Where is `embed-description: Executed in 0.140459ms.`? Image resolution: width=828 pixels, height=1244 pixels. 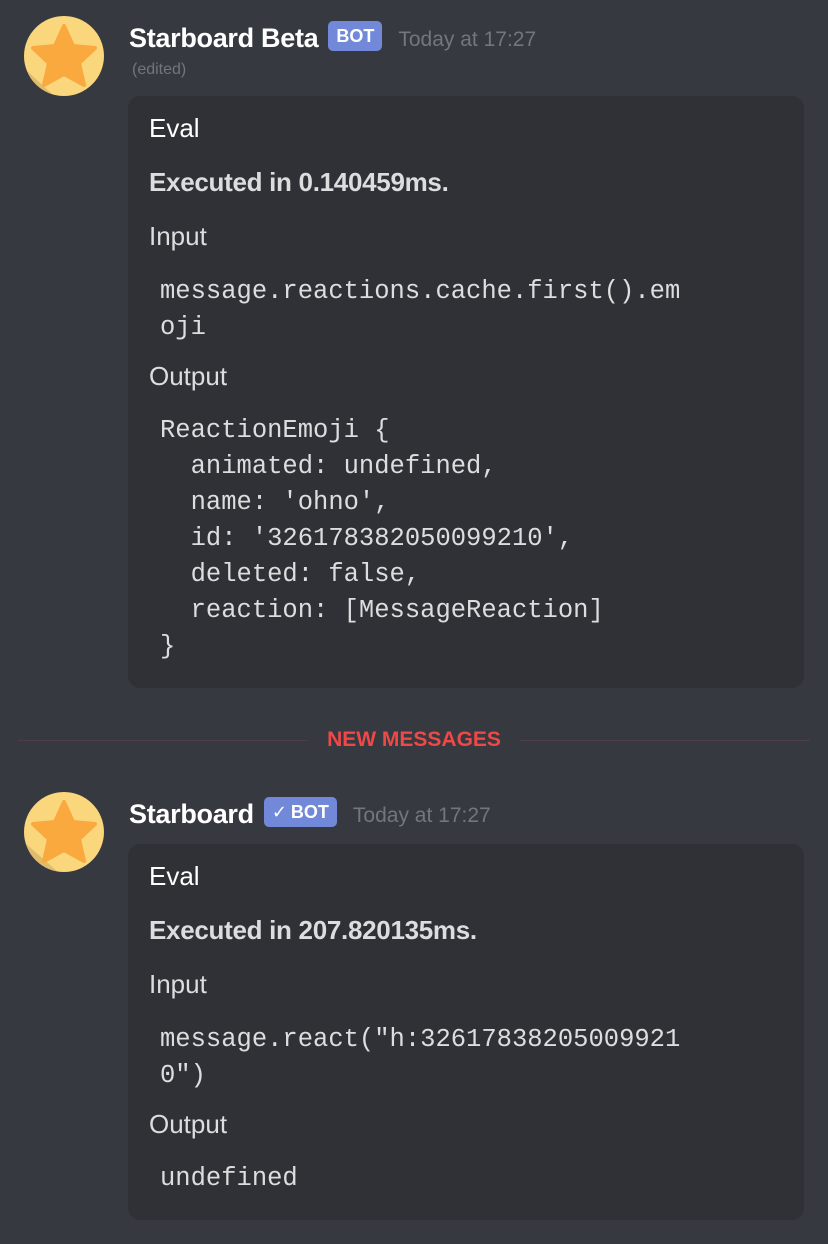
embed-description: Executed in 0.140459ms. is located at coordinates (299, 182).